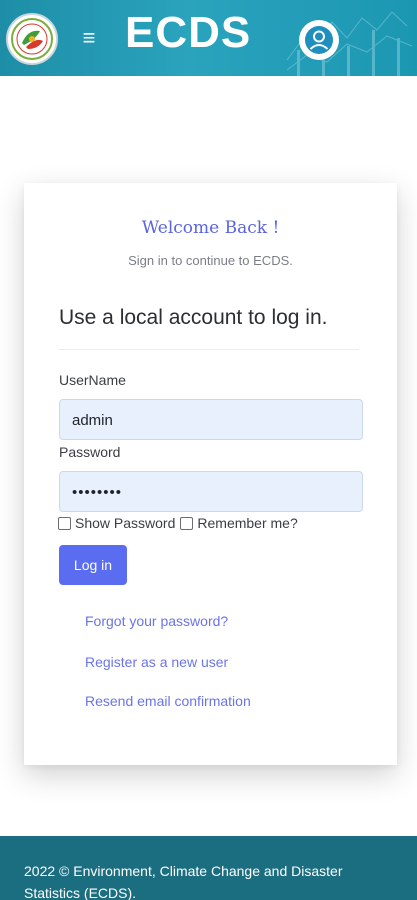 The image size is (417, 900). I want to click on hamburger-menu-icon: ≡, so click(89, 38).